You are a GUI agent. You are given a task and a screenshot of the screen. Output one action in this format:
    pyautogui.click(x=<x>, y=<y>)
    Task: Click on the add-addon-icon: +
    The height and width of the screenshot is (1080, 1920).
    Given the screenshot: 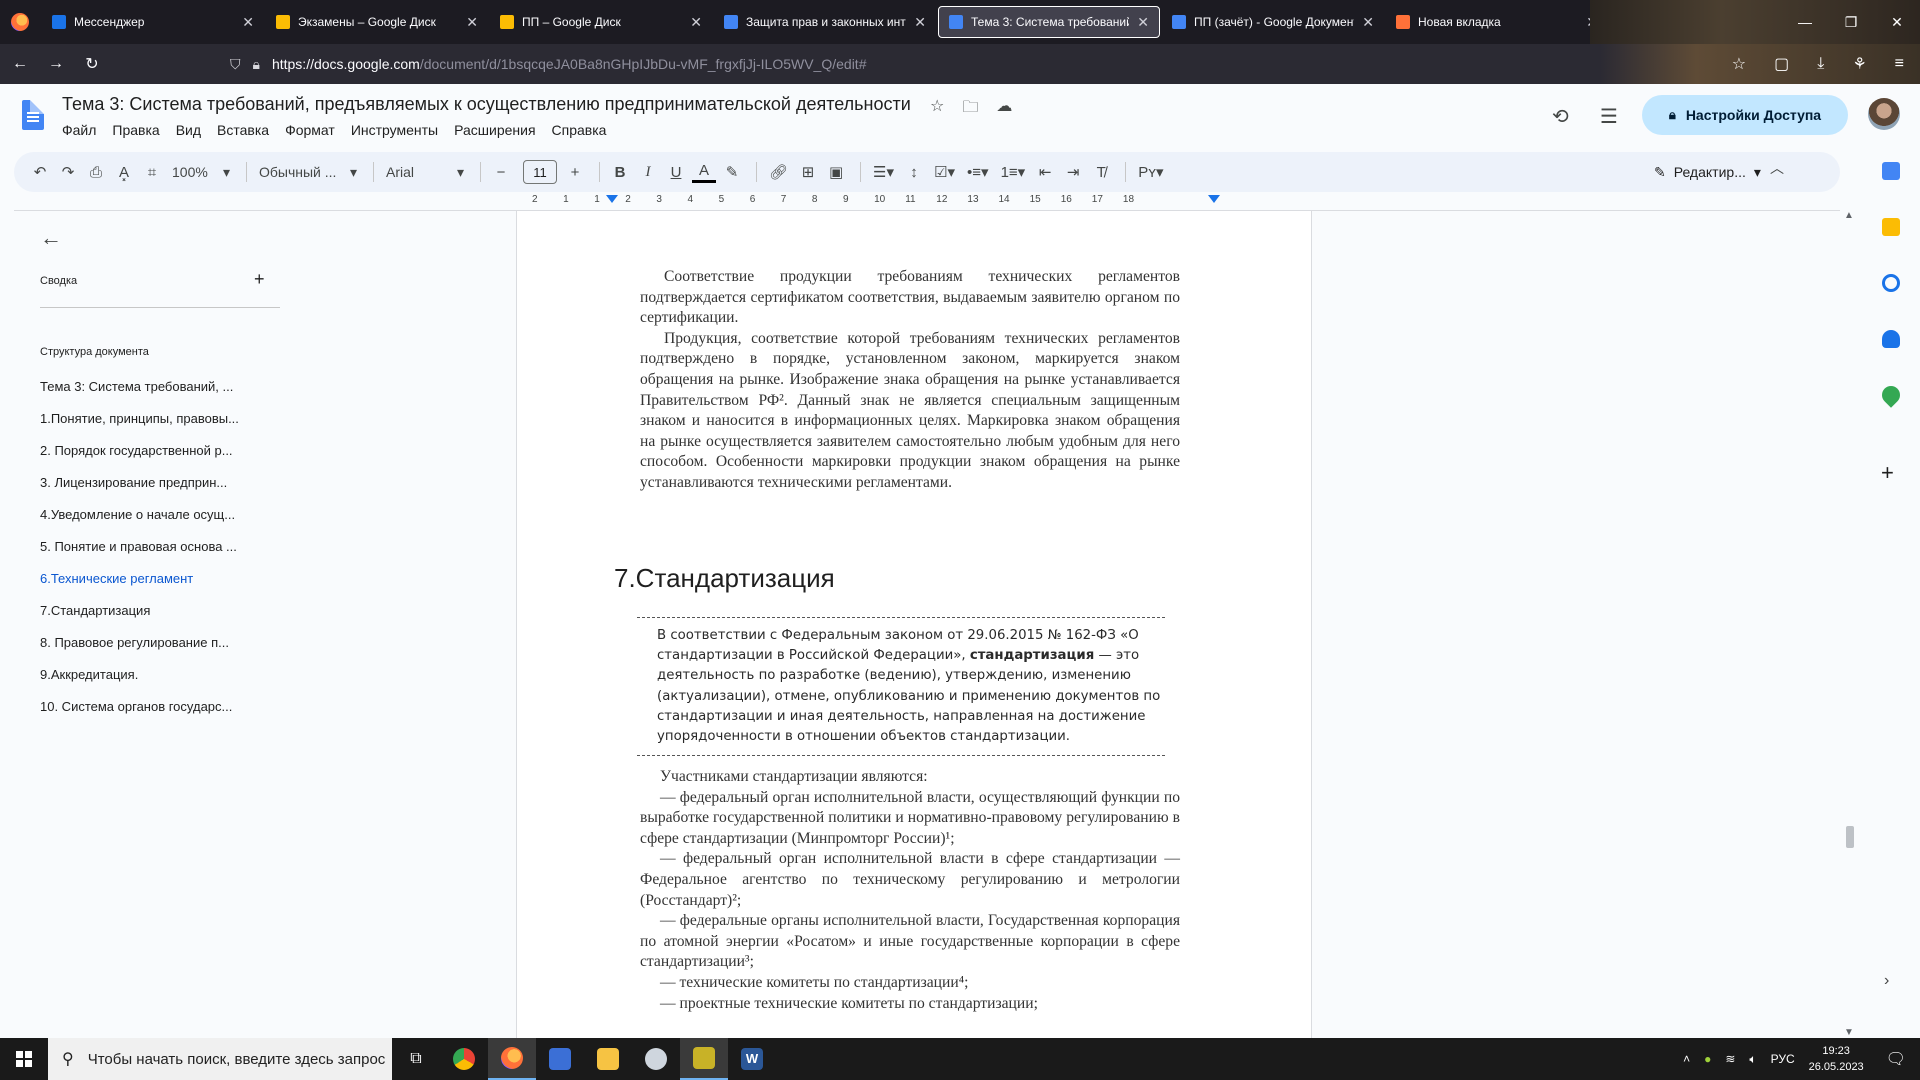 What is the action you would take?
    pyautogui.click(x=1887, y=473)
    